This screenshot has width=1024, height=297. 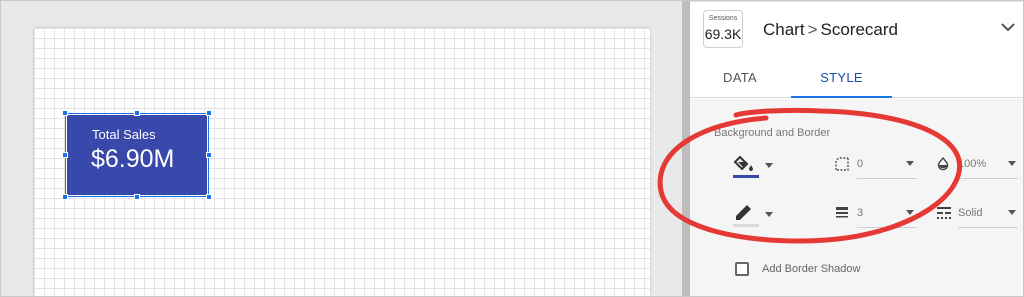 I want to click on breadcrumb-parent: Chart, so click(x=784, y=29).